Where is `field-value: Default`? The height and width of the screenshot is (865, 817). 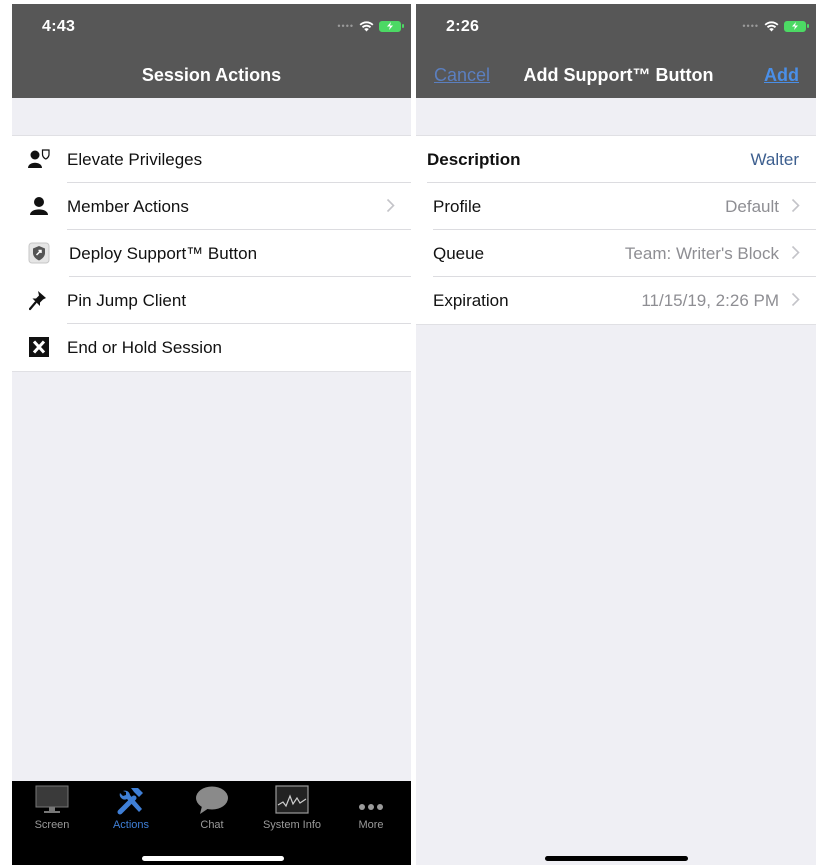
field-value: Default is located at coordinates (752, 206).